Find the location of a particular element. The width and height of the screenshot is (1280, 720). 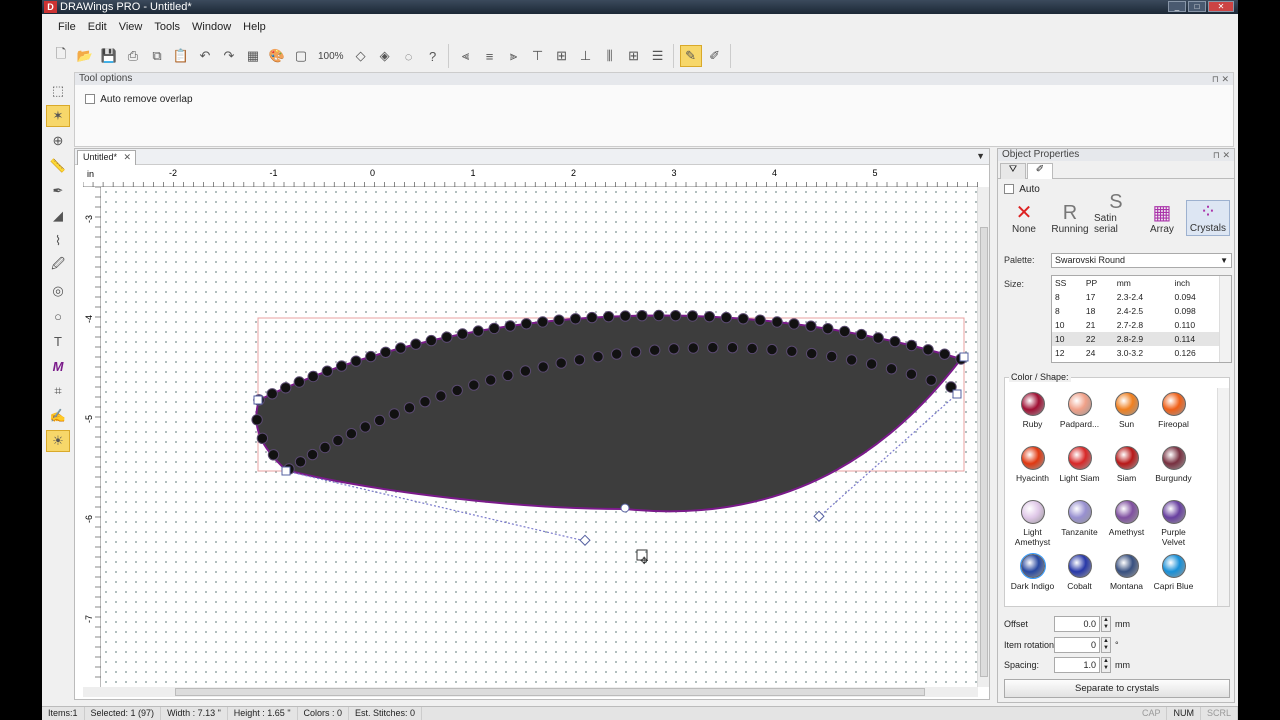

monogram-tool-icon: M is located at coordinates (58, 366).